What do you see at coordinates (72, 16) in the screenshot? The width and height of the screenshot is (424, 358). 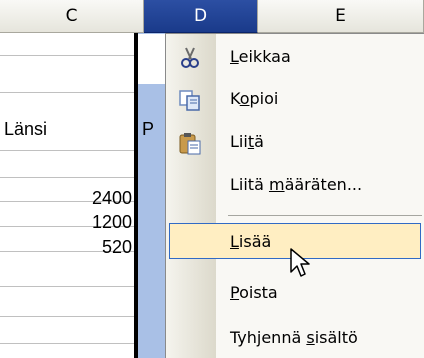 I see `column-header-c: C` at bounding box center [72, 16].